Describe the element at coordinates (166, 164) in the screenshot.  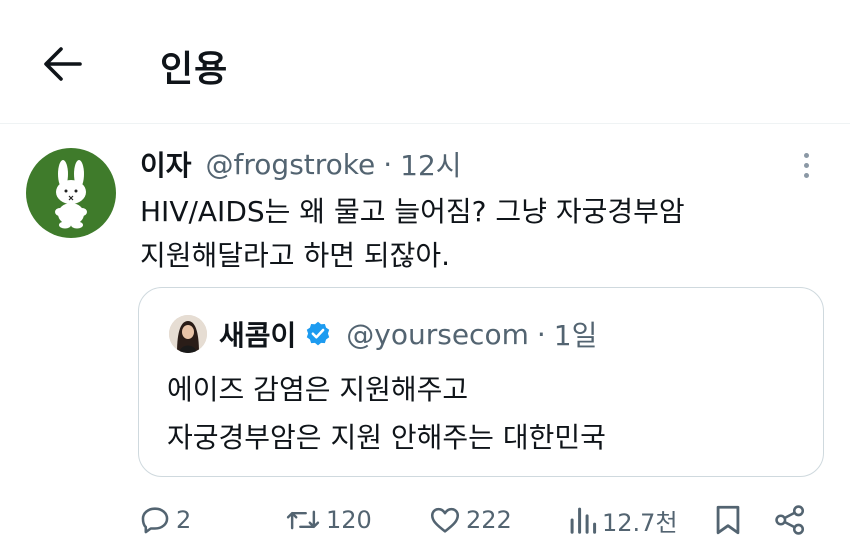
I see `author-name: 이자` at that location.